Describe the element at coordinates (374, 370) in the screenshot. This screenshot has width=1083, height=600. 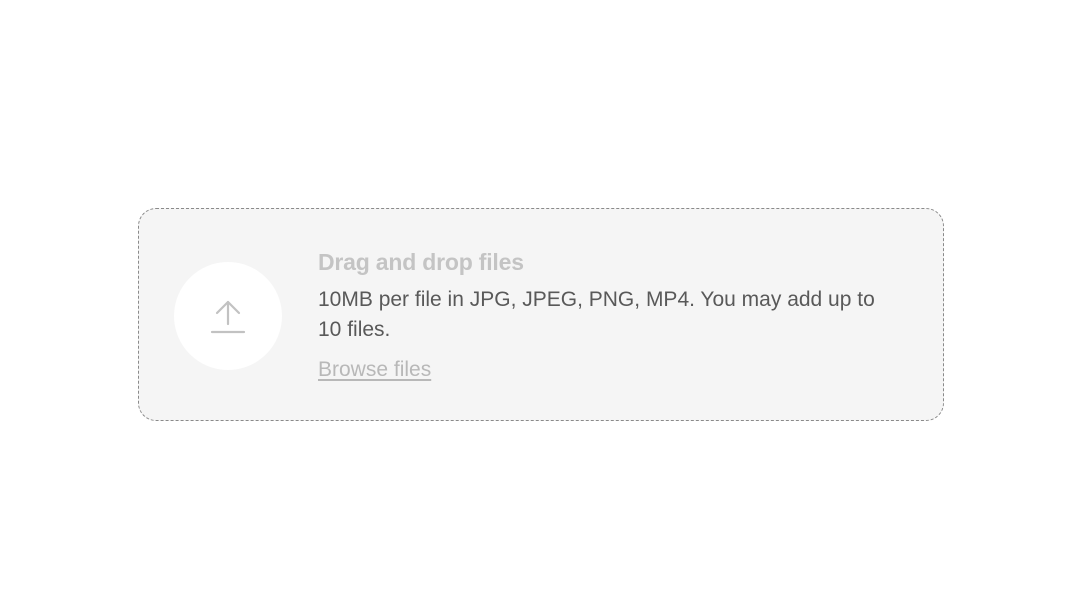
I see `browse-files-link: Browse files` at that location.